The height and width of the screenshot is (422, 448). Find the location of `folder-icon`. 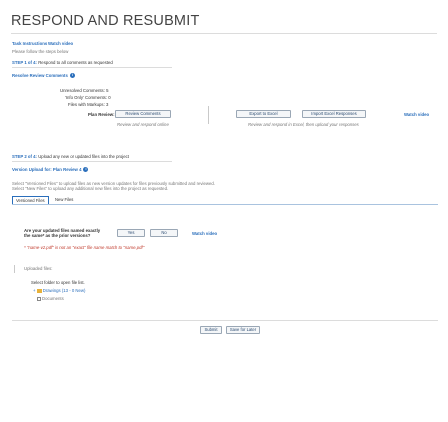

folder-icon is located at coordinates (39, 291).